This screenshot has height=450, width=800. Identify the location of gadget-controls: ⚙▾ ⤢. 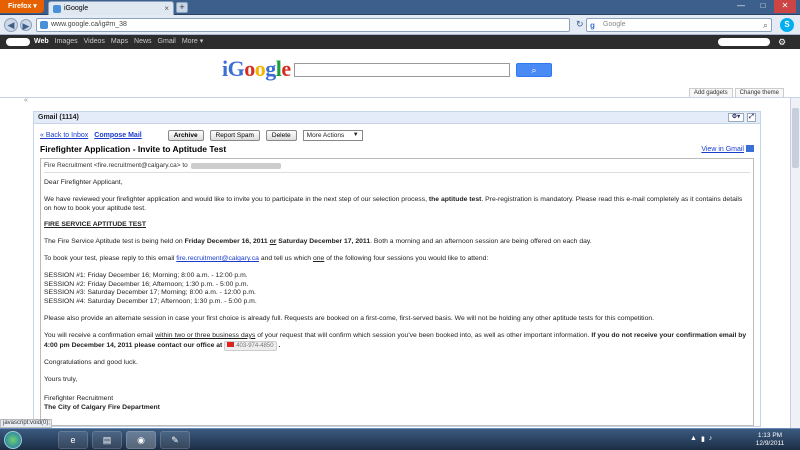
(742, 117).